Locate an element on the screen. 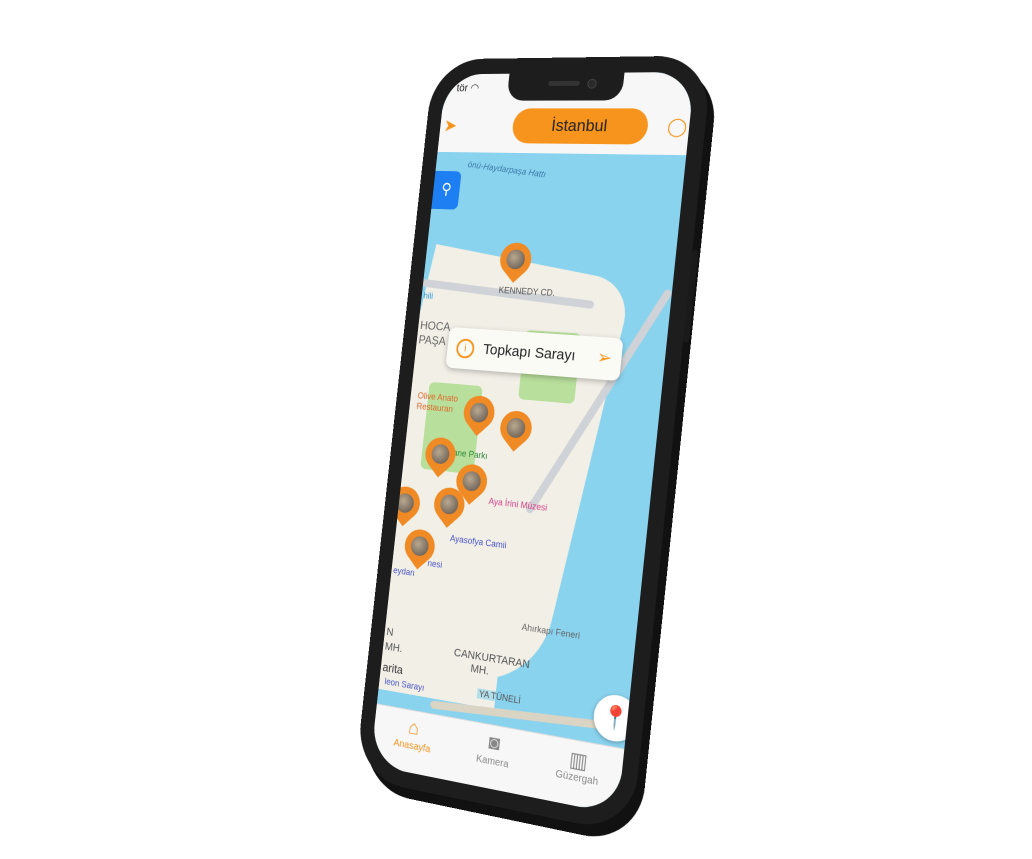 The width and height of the screenshot is (1032, 859). tab-route: ▥ Güzergah is located at coordinates (577, 774).